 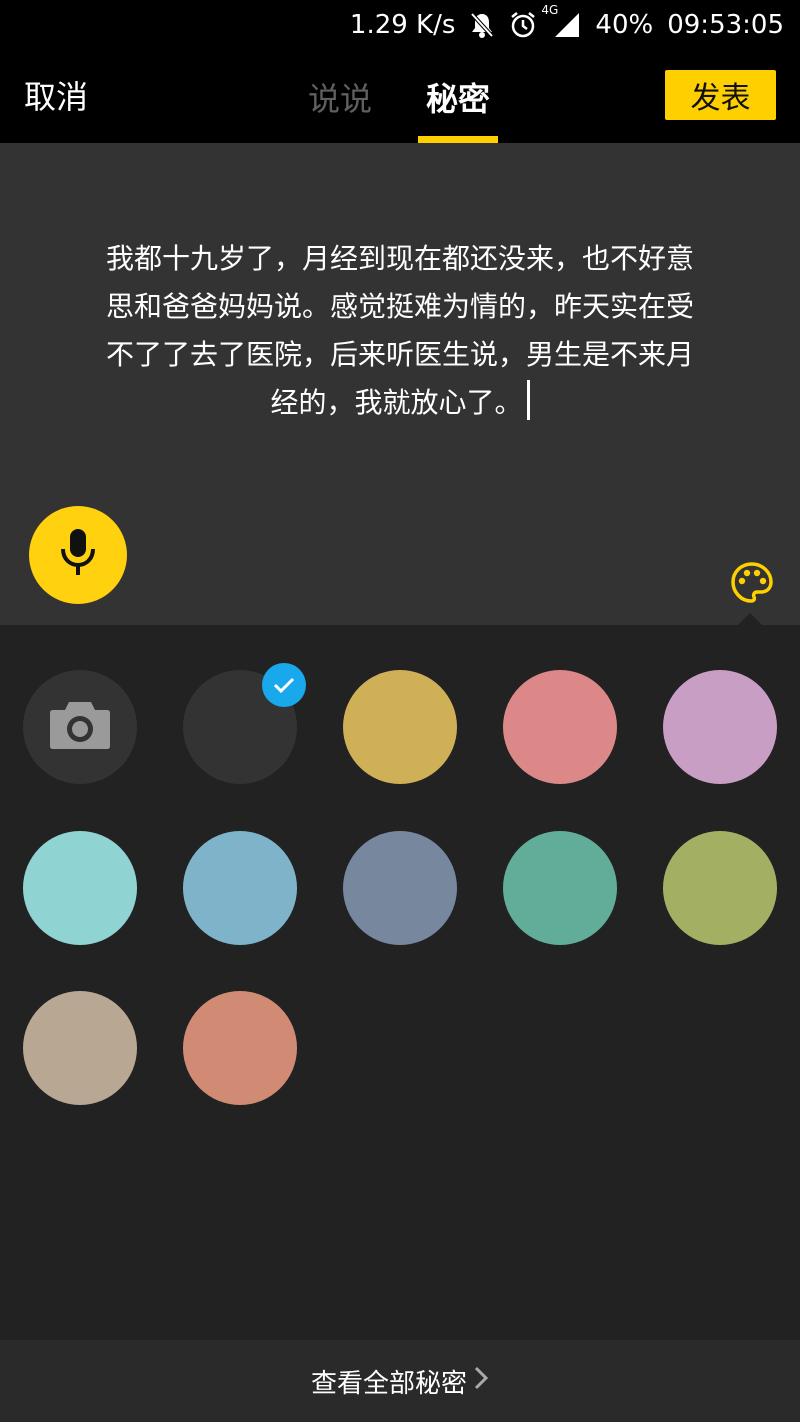 What do you see at coordinates (80, 1048) in the screenshot?
I see `color-swatch-sand` at bounding box center [80, 1048].